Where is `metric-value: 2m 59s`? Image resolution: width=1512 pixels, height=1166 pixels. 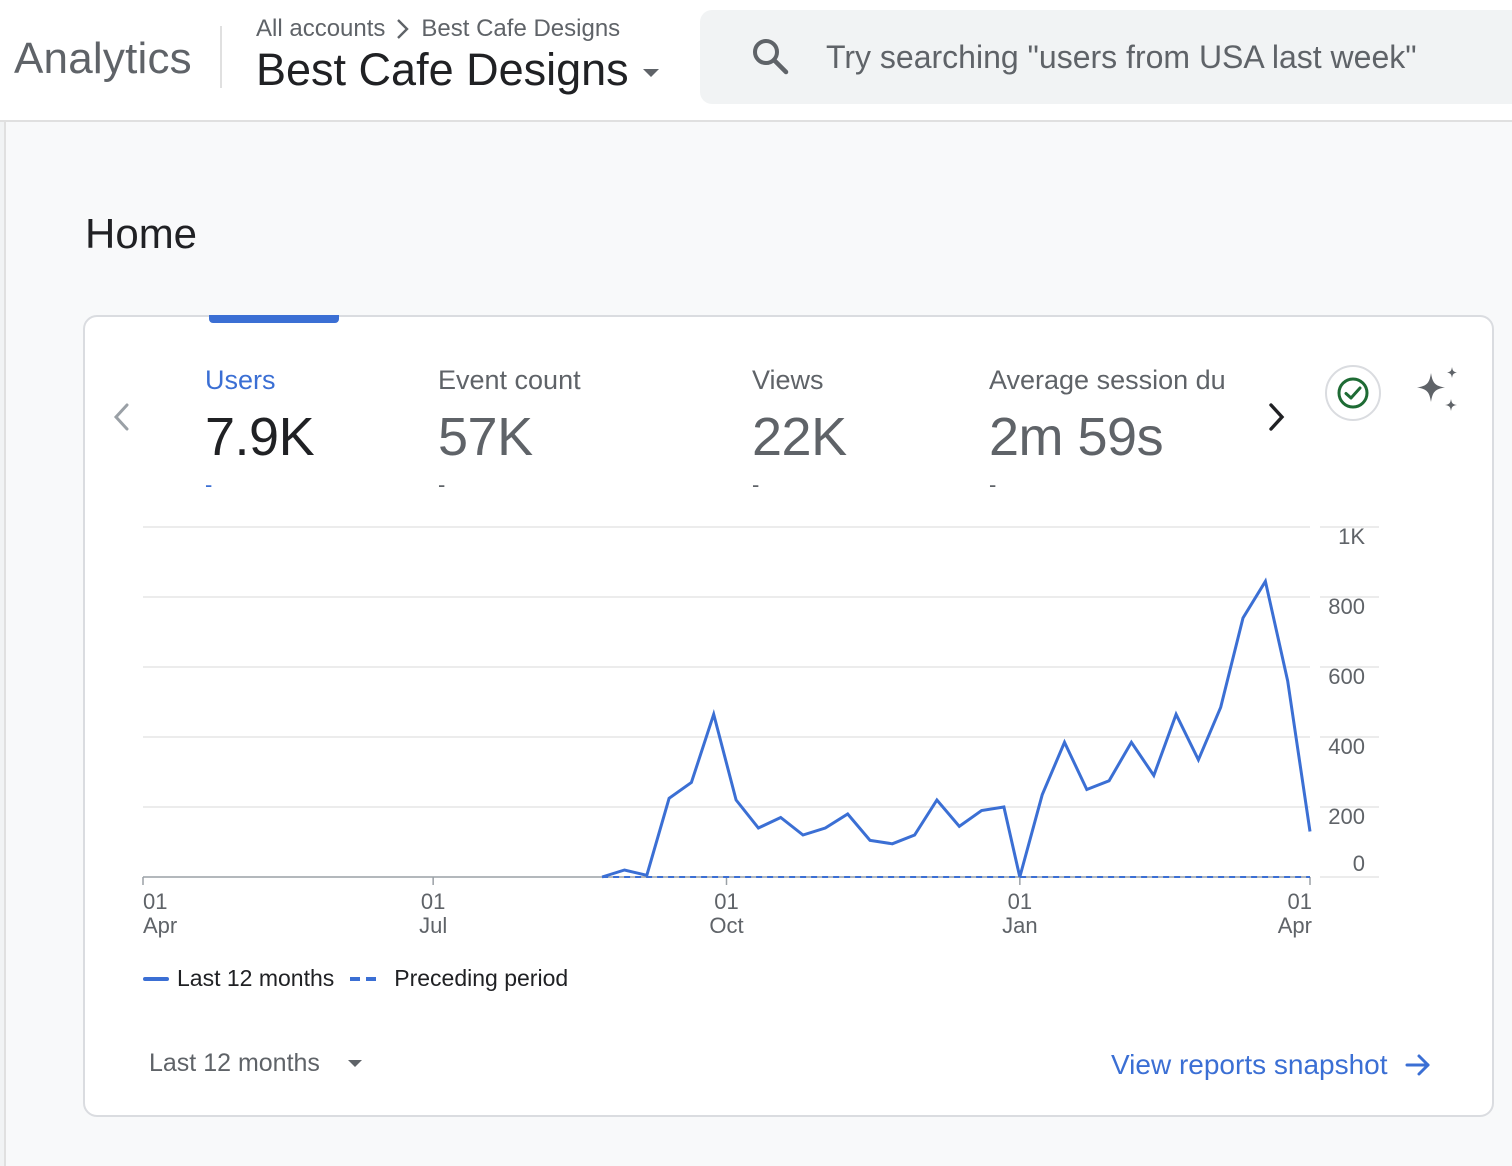 metric-value: 2m 59s is located at coordinates (1076, 437).